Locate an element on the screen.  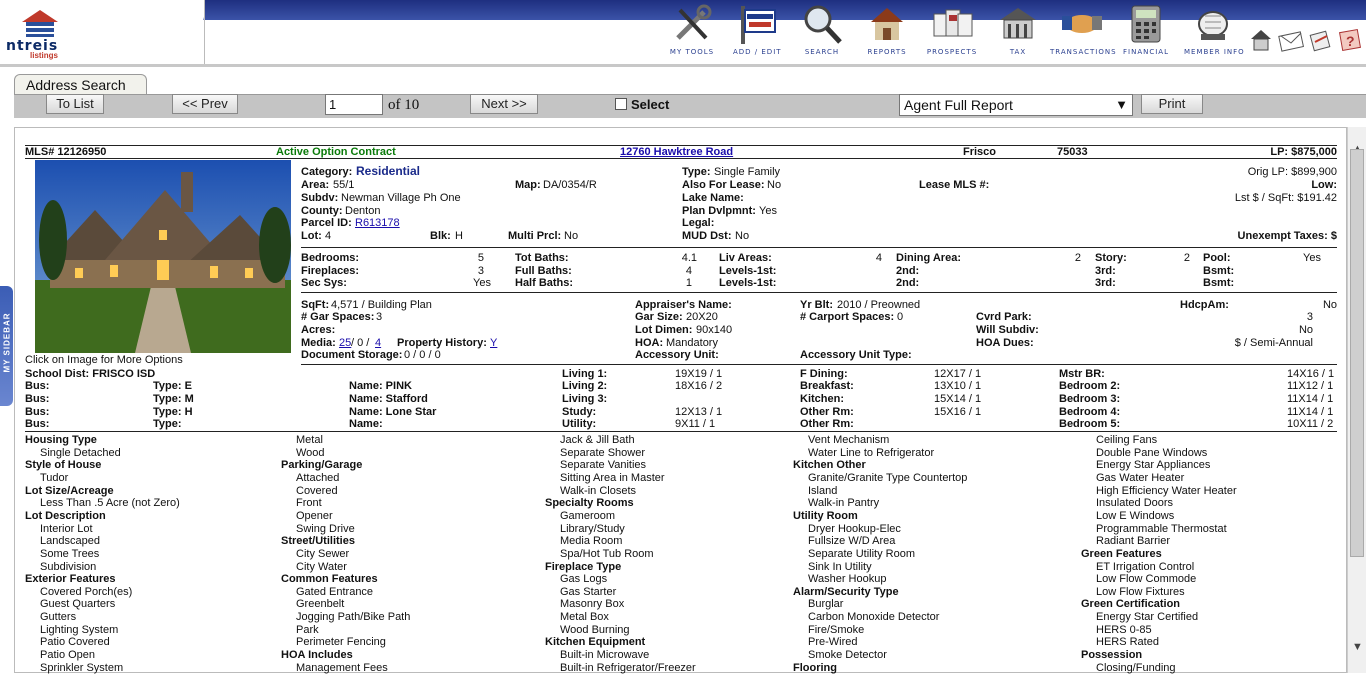
room-dim-label: Bedroom 5: is located at coordinates (1090, 424).